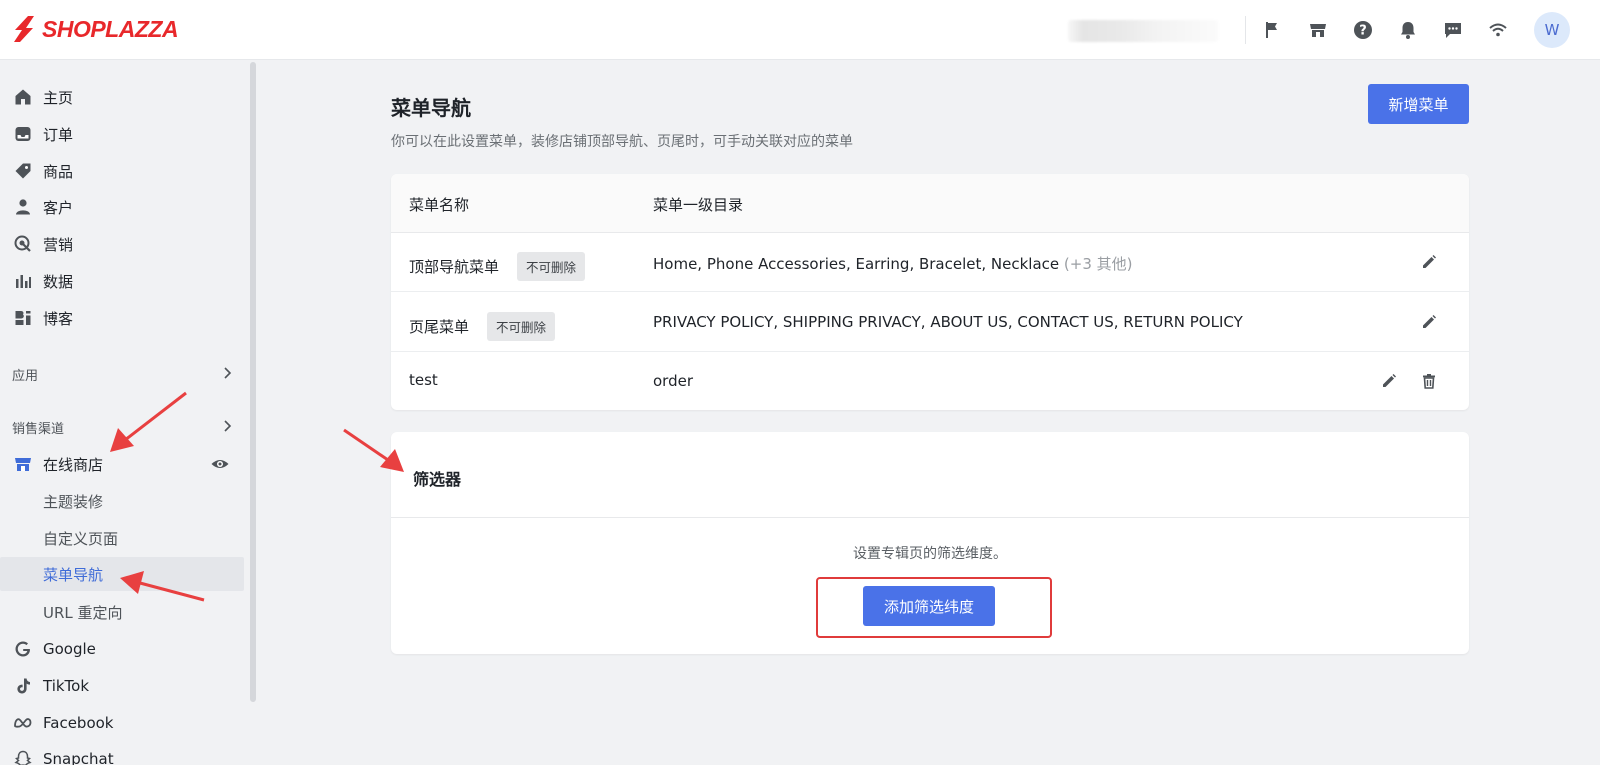 The height and width of the screenshot is (765, 1600). What do you see at coordinates (69, 649) in the screenshot?
I see `sidebar-item-label: Google` at bounding box center [69, 649].